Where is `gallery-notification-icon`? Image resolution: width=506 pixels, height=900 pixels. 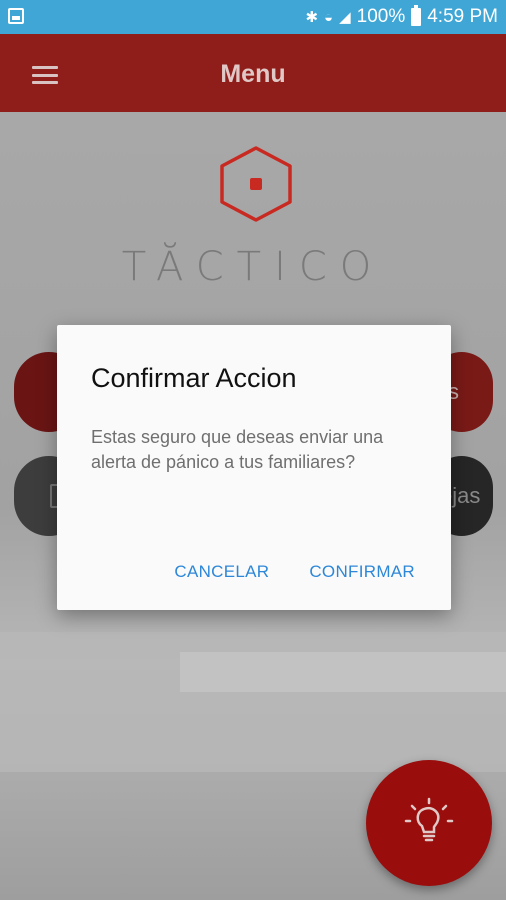 gallery-notification-icon is located at coordinates (16, 16).